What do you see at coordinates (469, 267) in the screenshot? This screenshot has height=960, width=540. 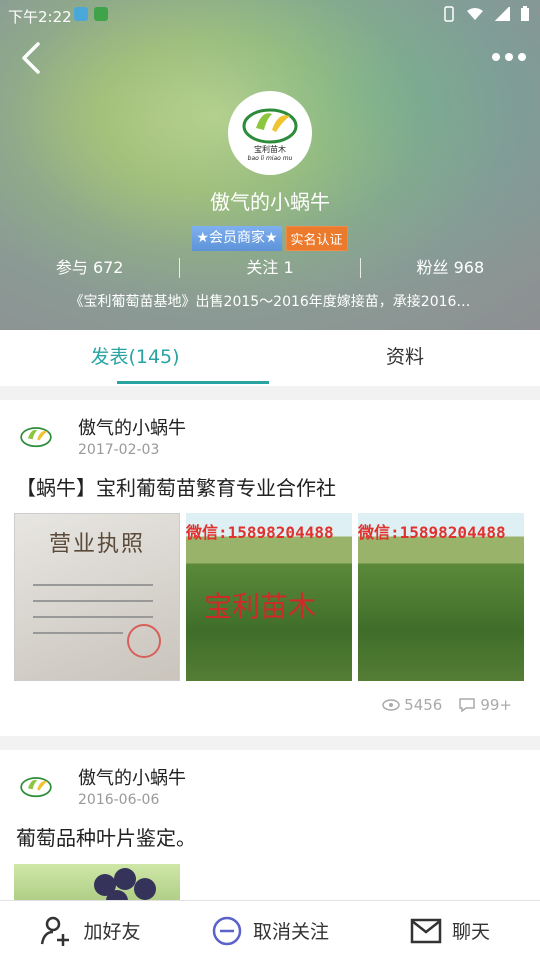 I see `stat-value: 968` at bounding box center [469, 267].